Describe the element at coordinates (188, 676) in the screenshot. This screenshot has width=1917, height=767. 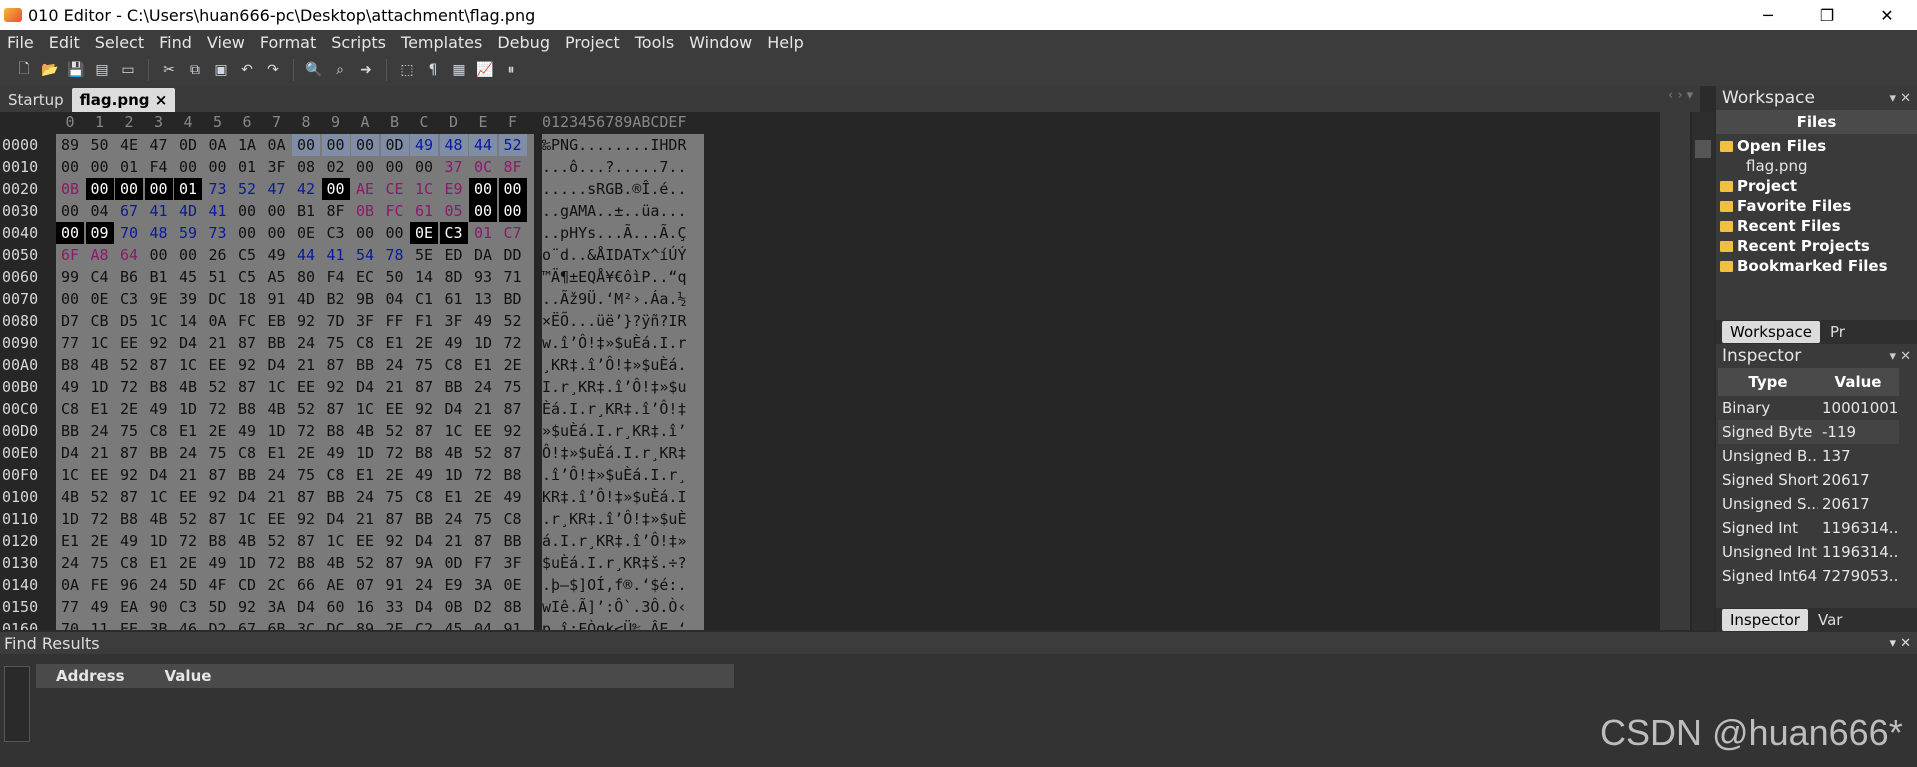
I see `find-col-value: Value` at that location.